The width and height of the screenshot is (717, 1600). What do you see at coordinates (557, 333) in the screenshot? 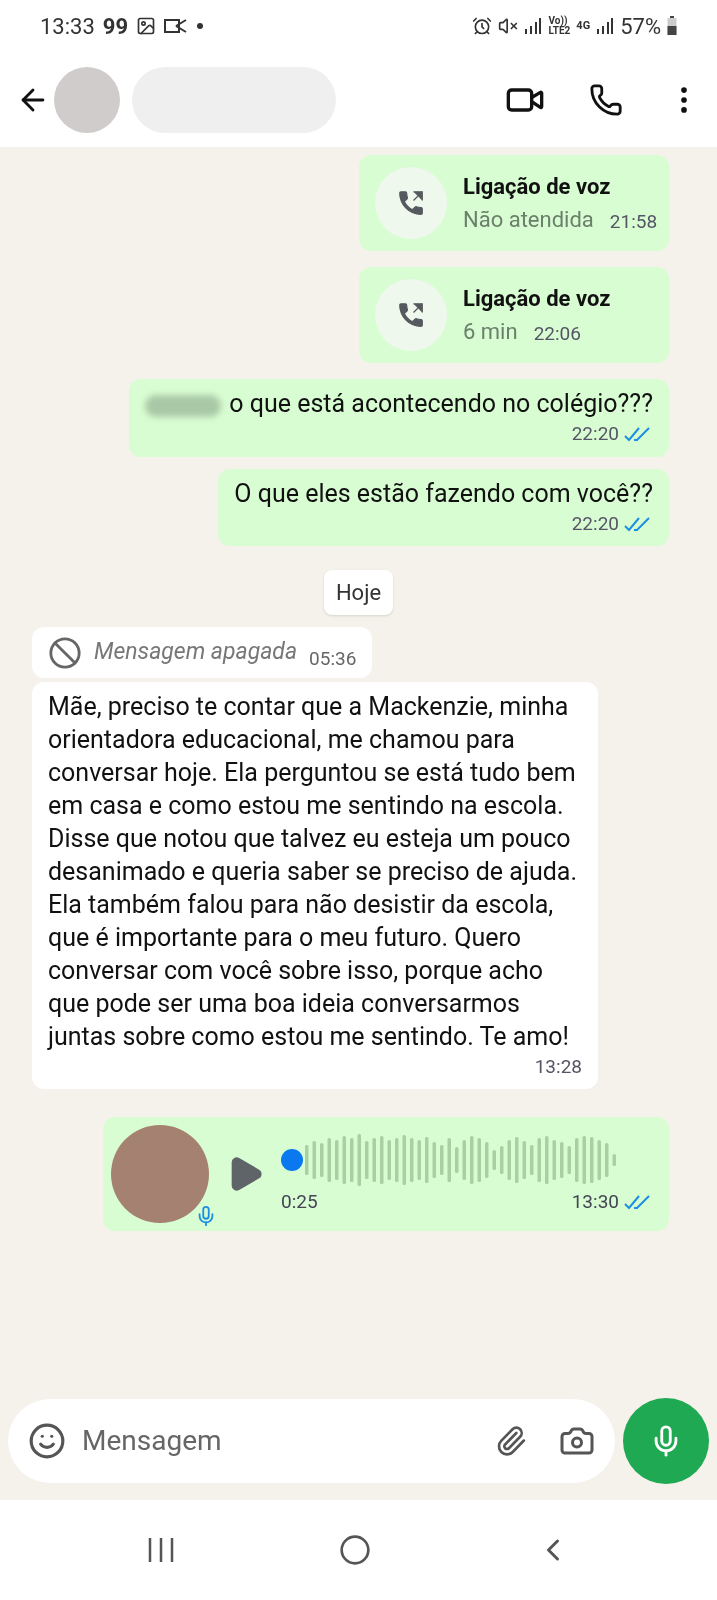
I see `message-time: 22:06` at bounding box center [557, 333].